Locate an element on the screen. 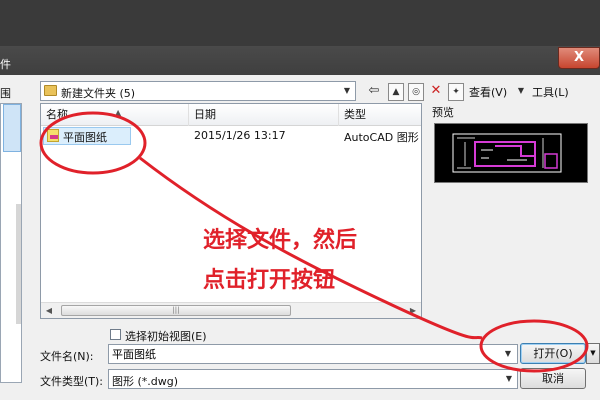  drawing-thumbnail is located at coordinates (507, 153).